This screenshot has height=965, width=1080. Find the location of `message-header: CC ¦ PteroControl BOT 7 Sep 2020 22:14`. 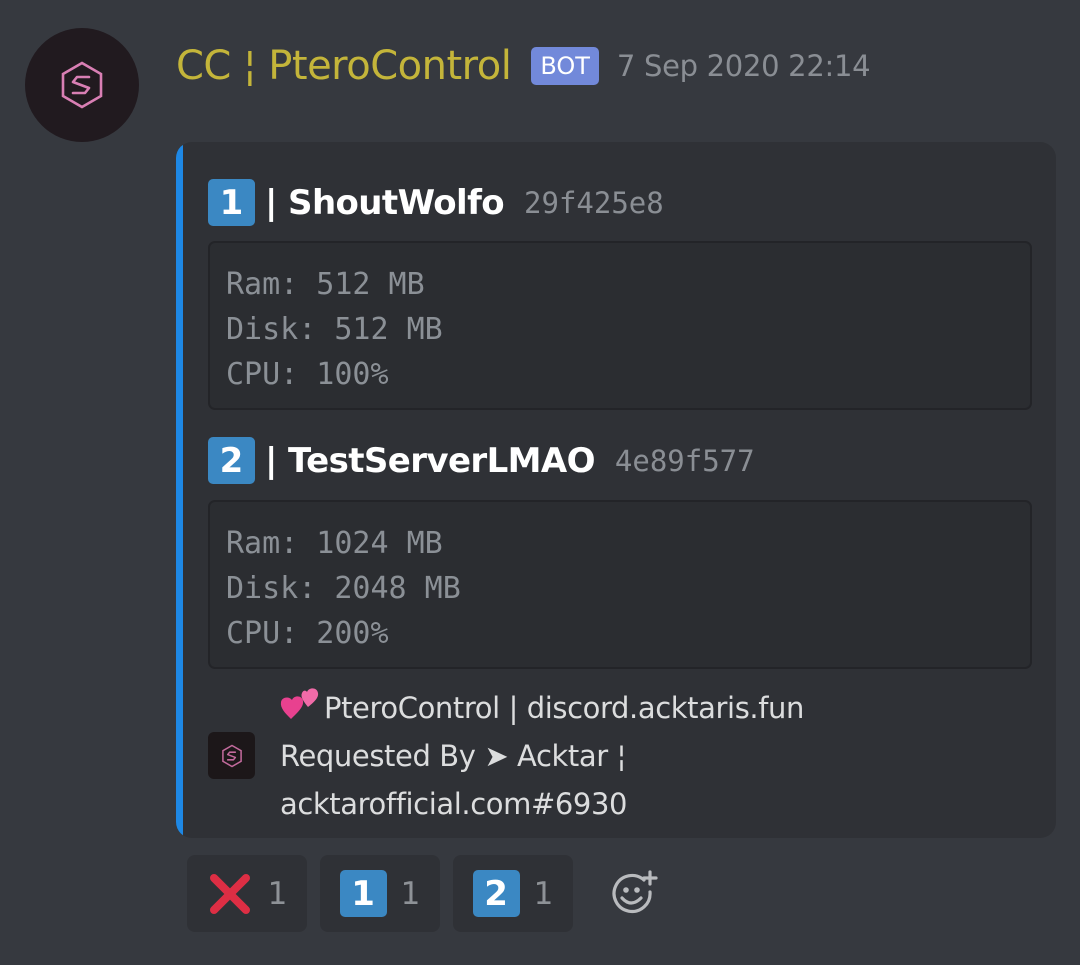

message-header: CC ¦ PteroControl BOT 7 Sep 2020 22:14 is located at coordinates (523, 66).